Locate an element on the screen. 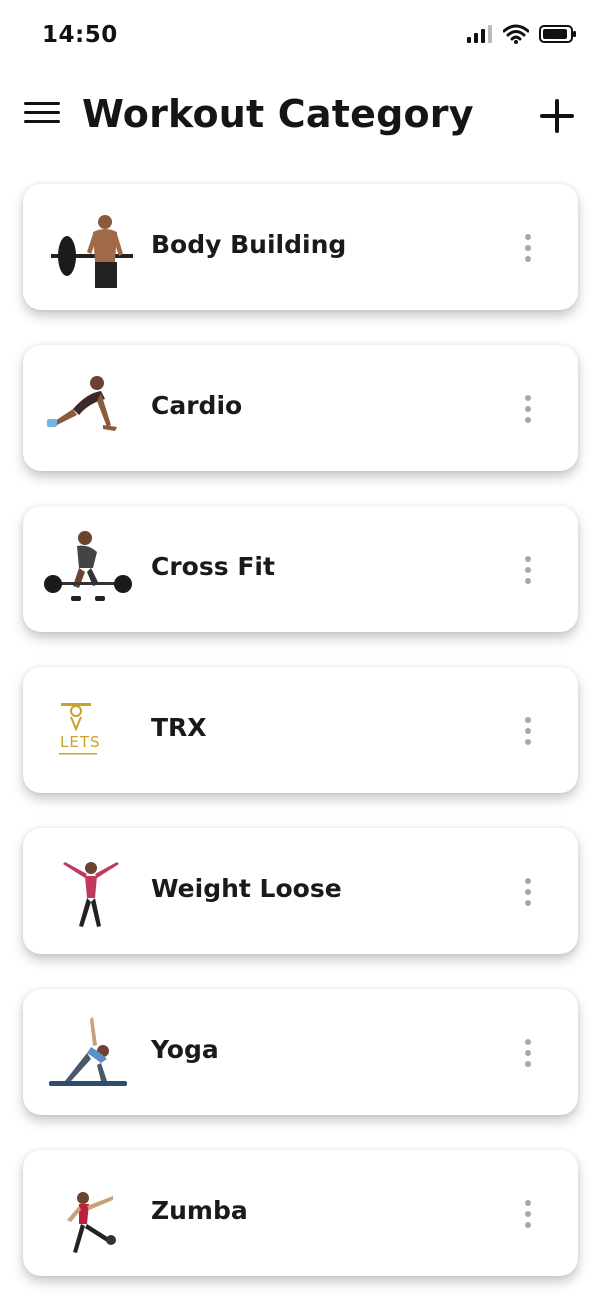  wifi-icon is located at coordinates (516, 34).